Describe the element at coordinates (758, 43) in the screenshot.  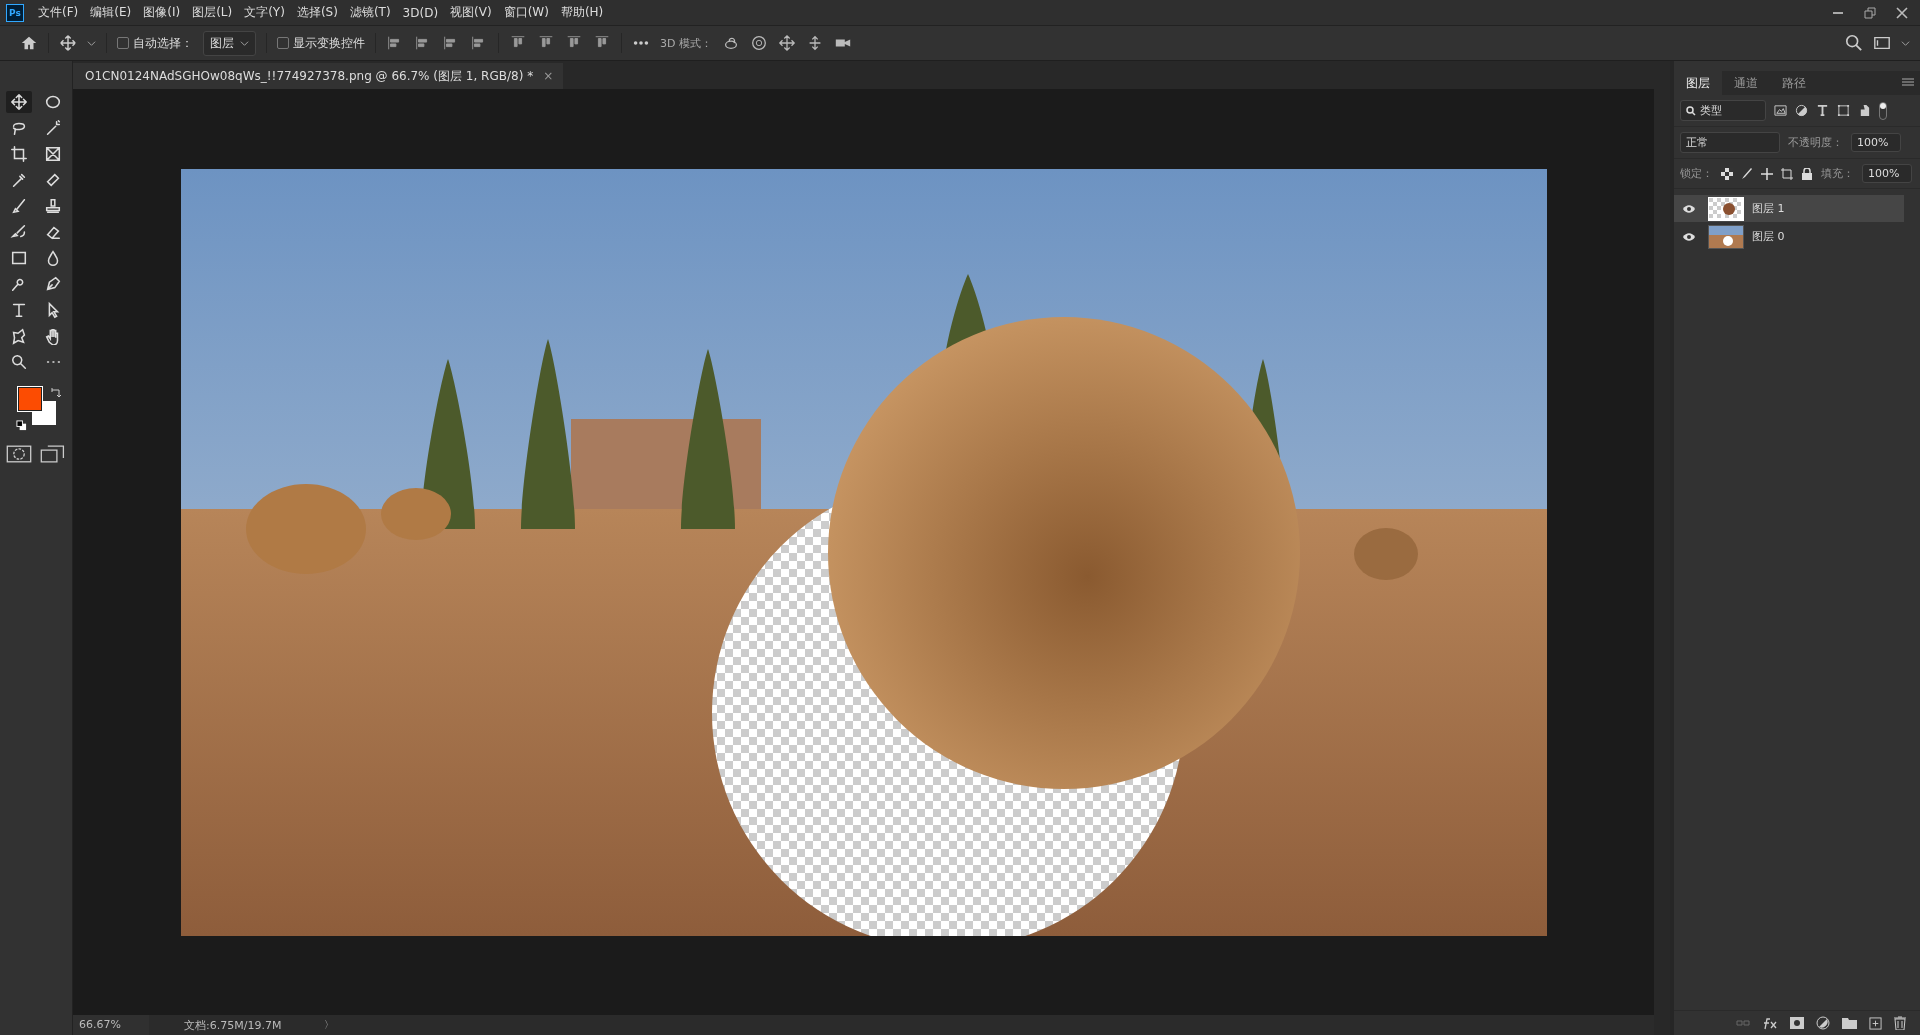
I see `roll-icon` at that location.